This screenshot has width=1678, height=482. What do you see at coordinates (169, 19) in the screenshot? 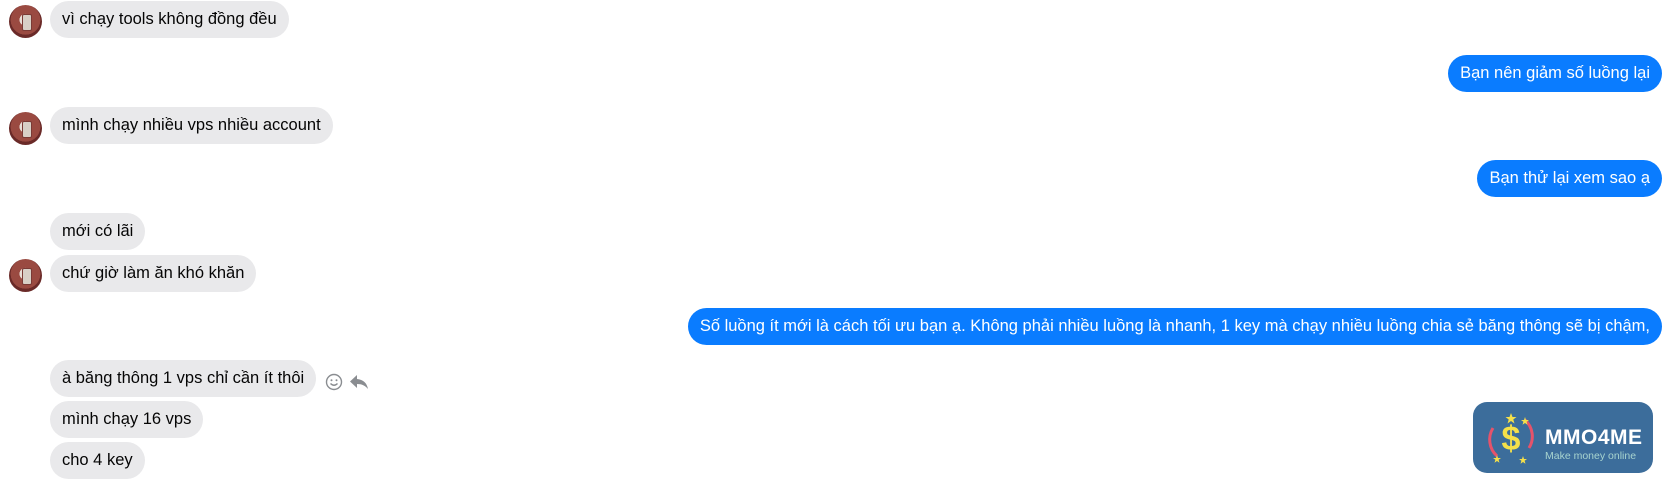
I see `incoming-message: vì chạy tools không đồng đều` at bounding box center [169, 19].